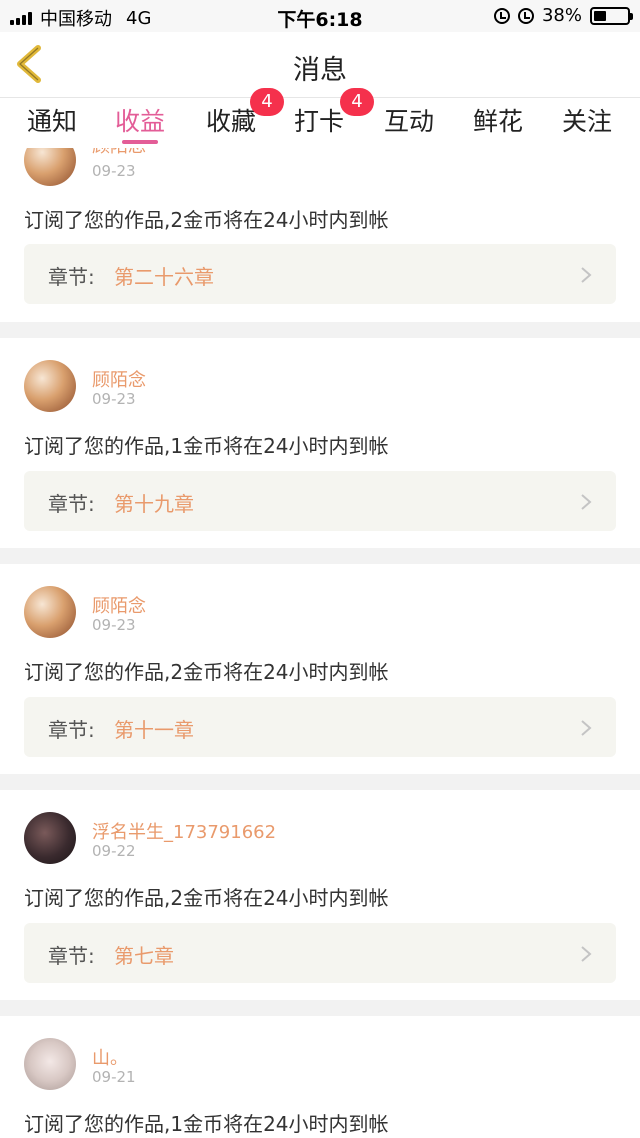  Describe the element at coordinates (184, 831) in the screenshot. I see `username: 浮名半生_173791662` at that location.